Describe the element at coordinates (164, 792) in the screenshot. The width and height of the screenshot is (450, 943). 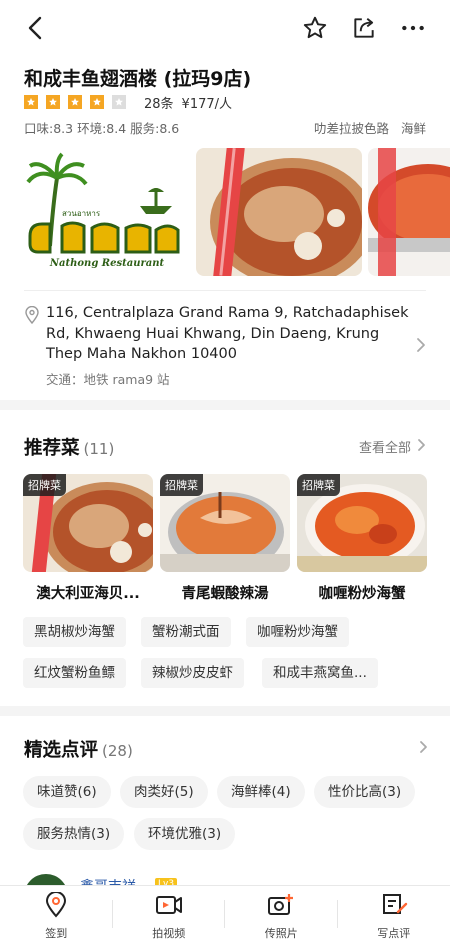
I see `review-tag-pill: 肉类好(5)` at that location.